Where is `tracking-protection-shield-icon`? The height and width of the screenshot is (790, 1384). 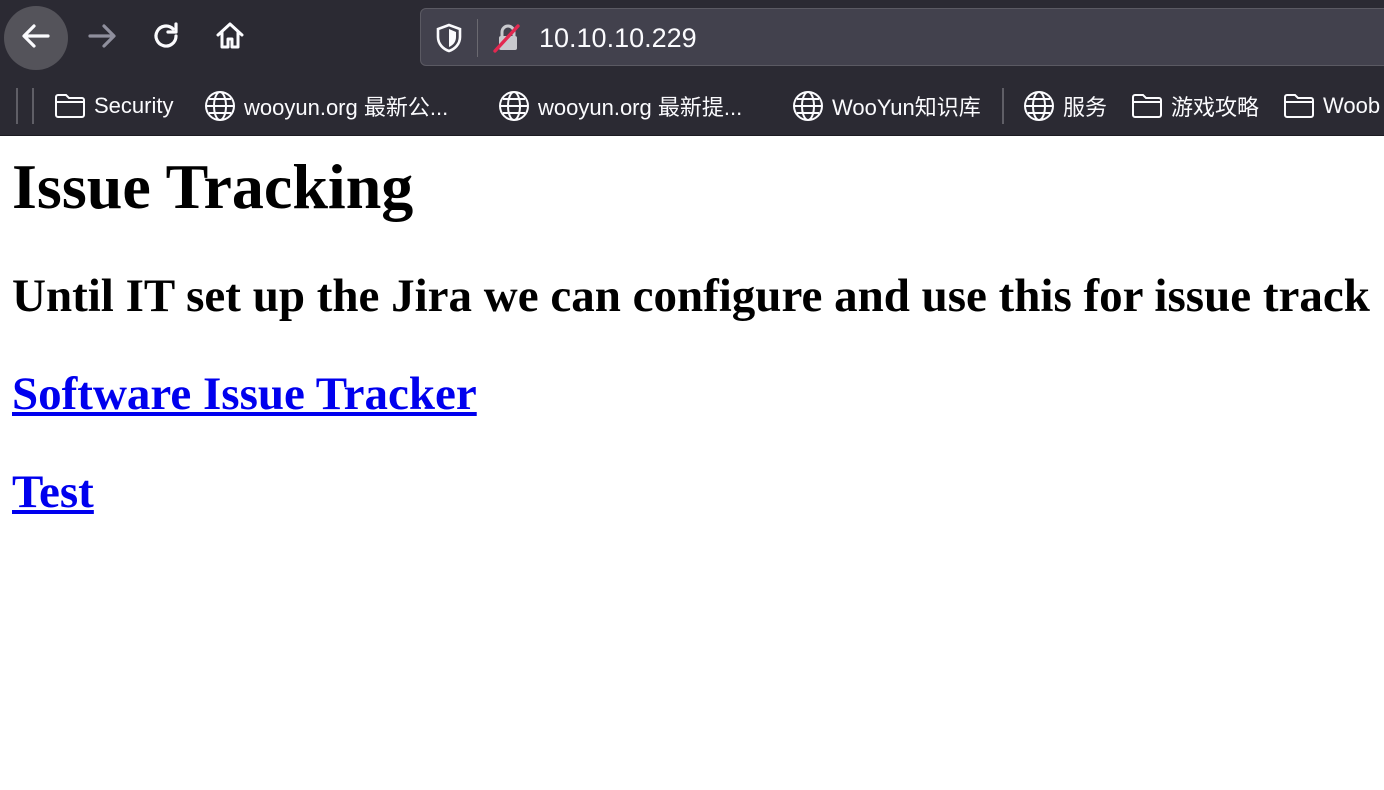
tracking-protection-shield-icon is located at coordinates (449, 38).